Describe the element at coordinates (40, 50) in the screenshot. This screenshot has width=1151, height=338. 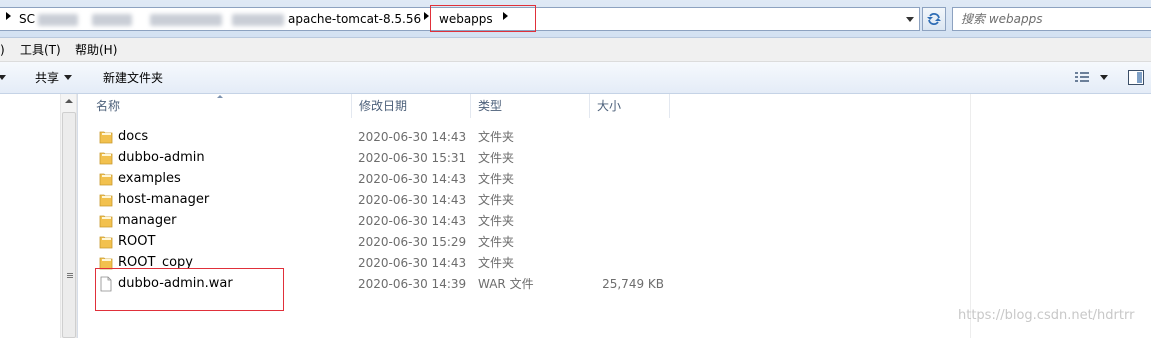
I see `menu-item-tools: 工具(T)` at that location.